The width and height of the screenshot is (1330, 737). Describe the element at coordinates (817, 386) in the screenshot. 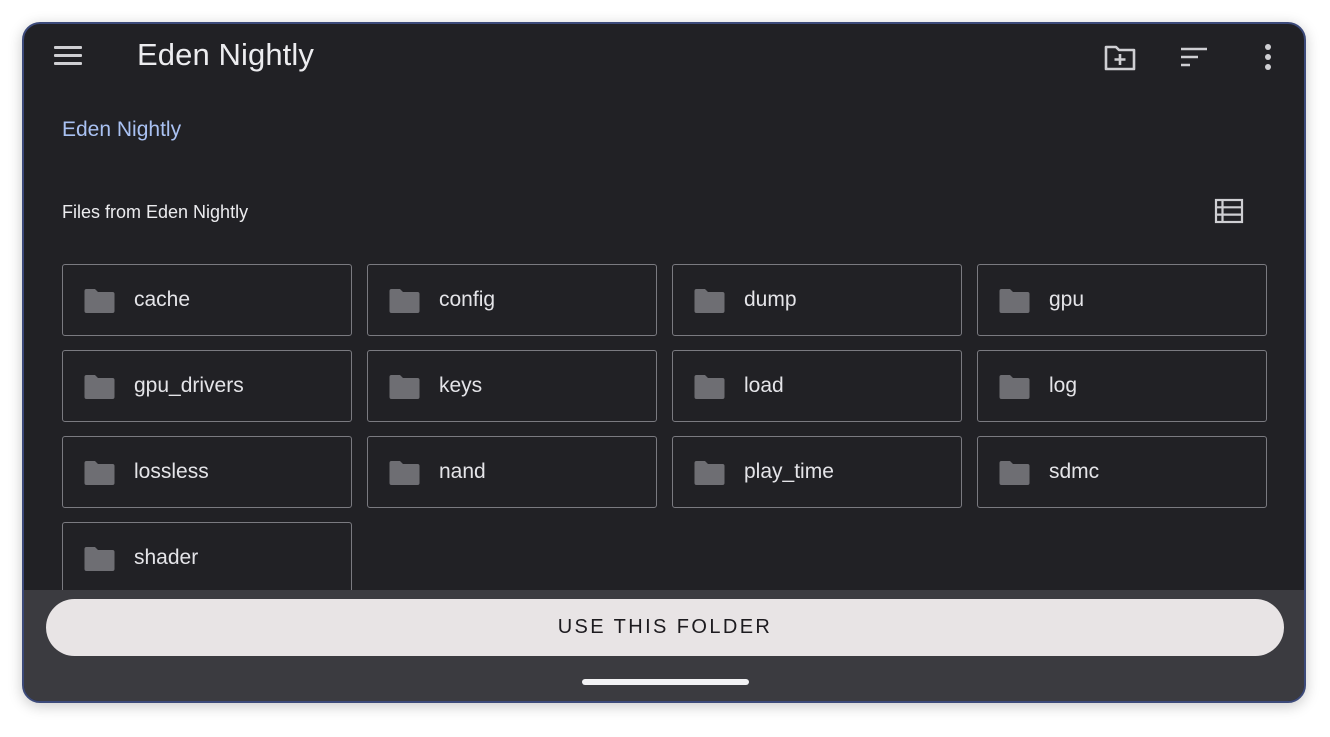

I see `folder-item: load` at that location.